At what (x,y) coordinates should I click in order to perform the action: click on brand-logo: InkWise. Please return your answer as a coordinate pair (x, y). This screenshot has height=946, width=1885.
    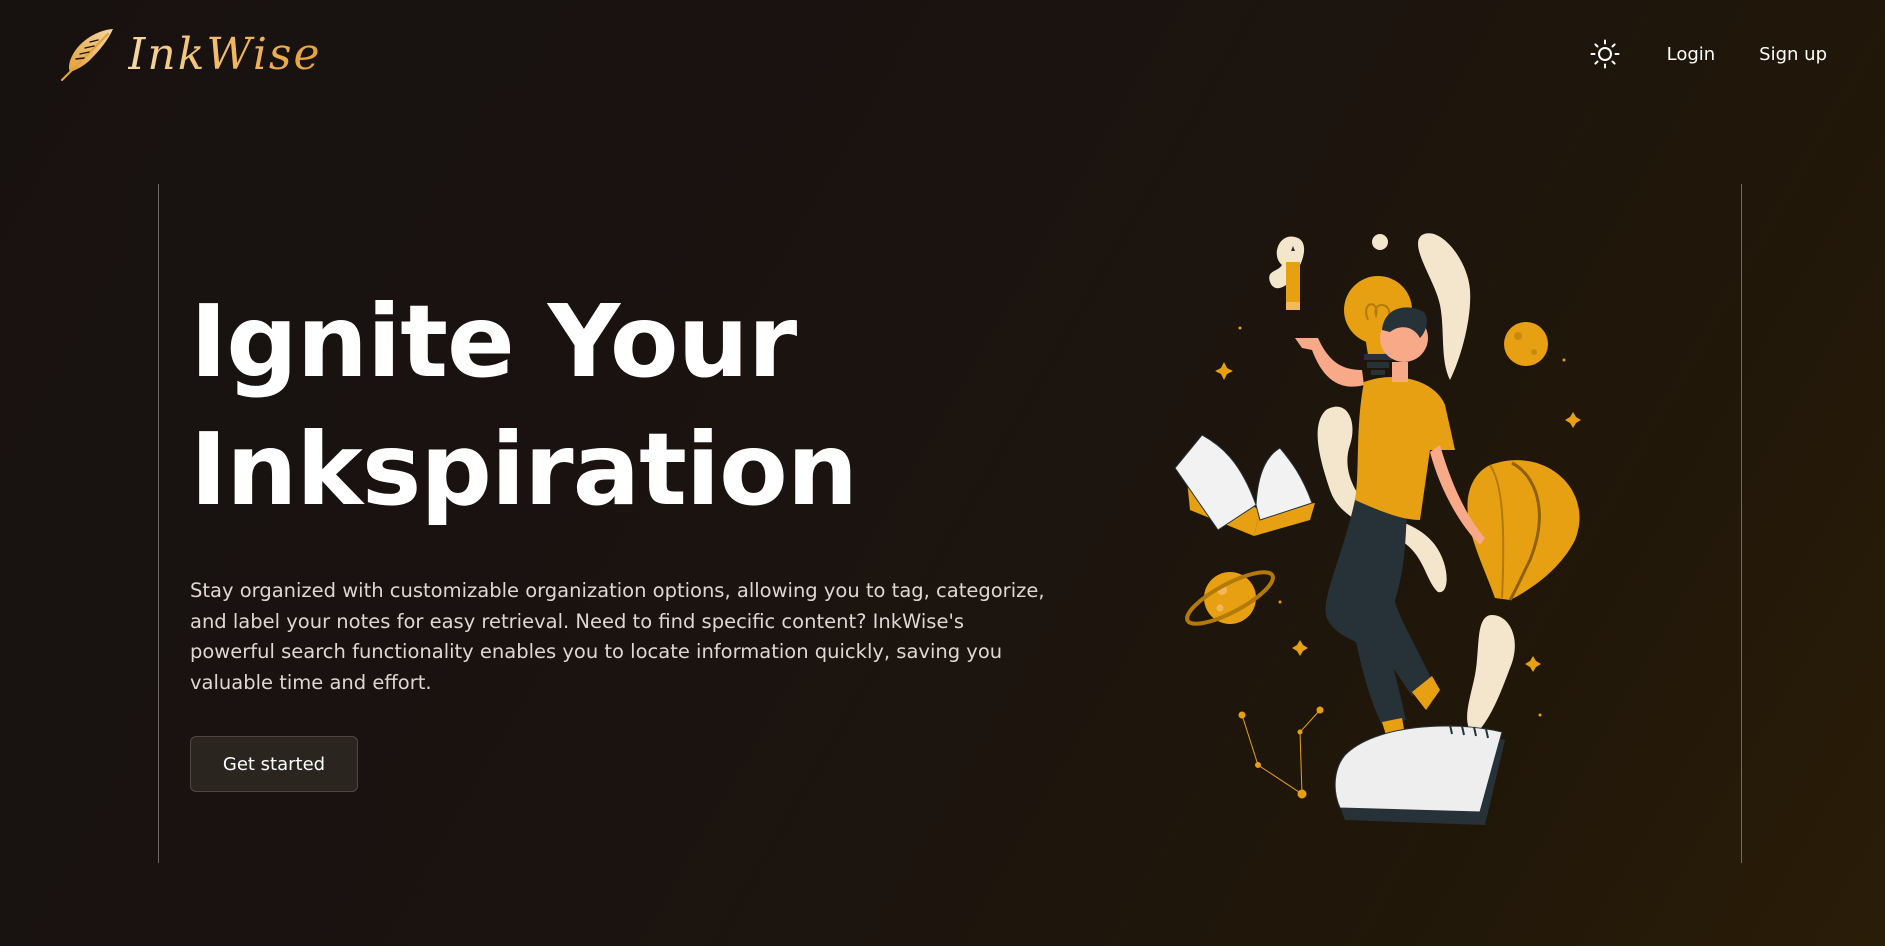
    Looking at the image, I should click on (190, 54).